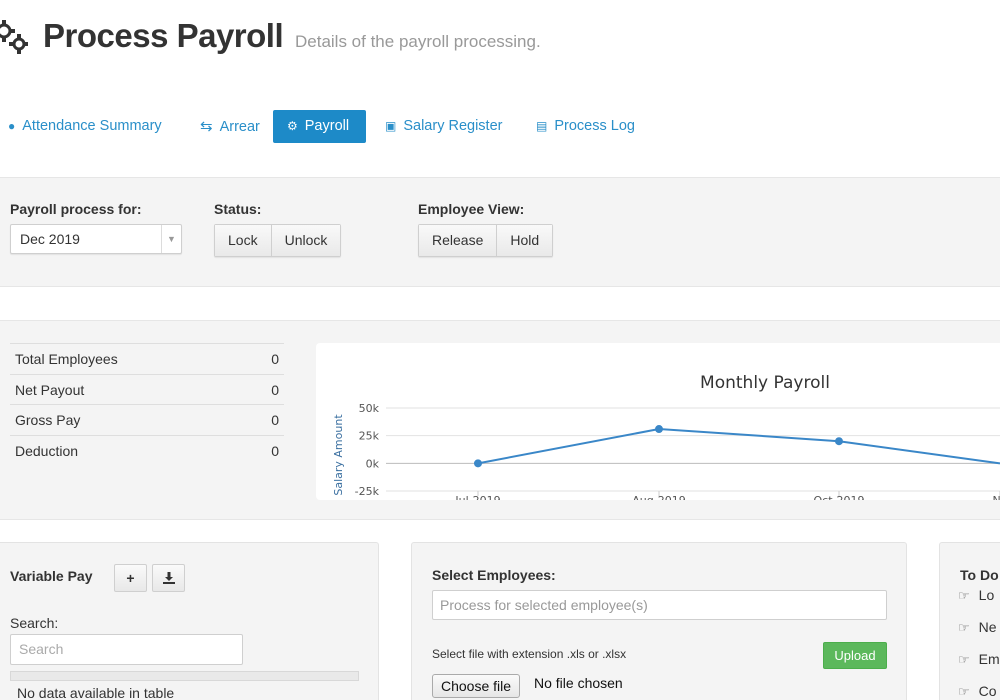  I want to click on summary-row: Deduction 0, so click(147, 450).